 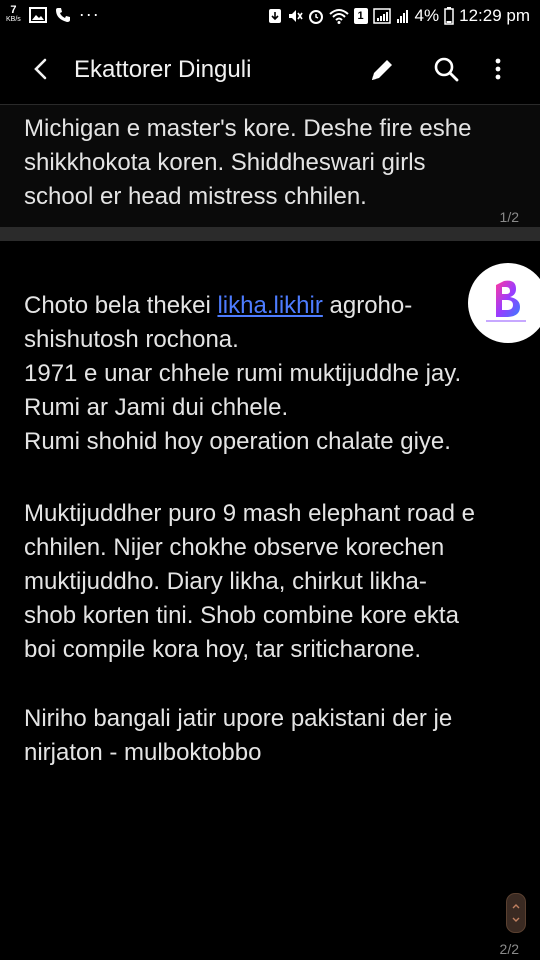 What do you see at coordinates (156, 407) in the screenshot?
I see `text-line: Rumi ar Jami dui chhele.` at bounding box center [156, 407].